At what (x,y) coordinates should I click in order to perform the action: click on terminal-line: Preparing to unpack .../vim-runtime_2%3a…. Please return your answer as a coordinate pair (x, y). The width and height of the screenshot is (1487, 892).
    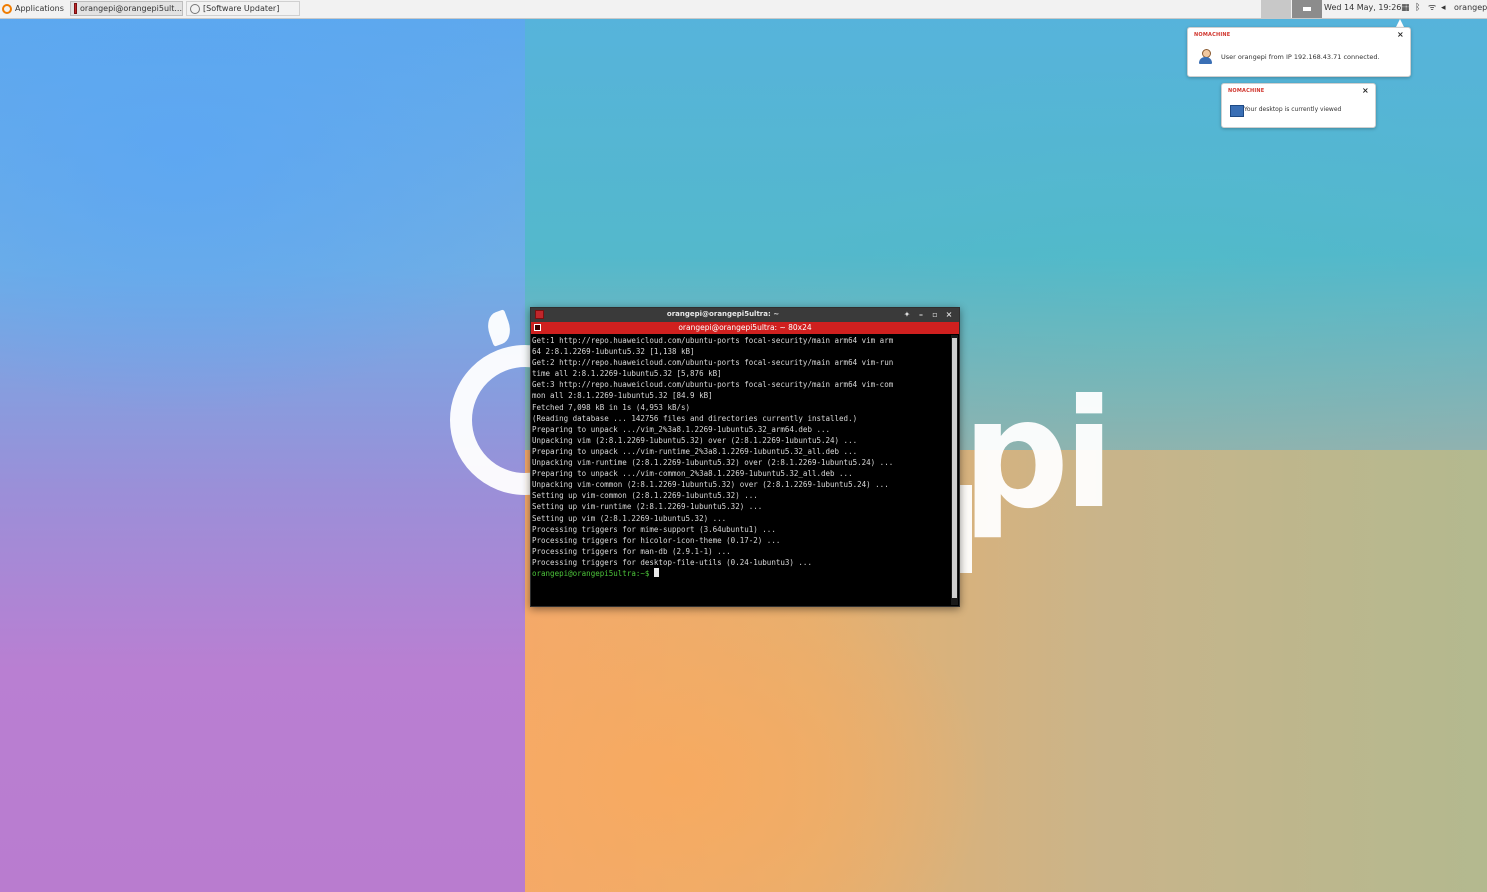
    Looking at the image, I should click on (695, 451).